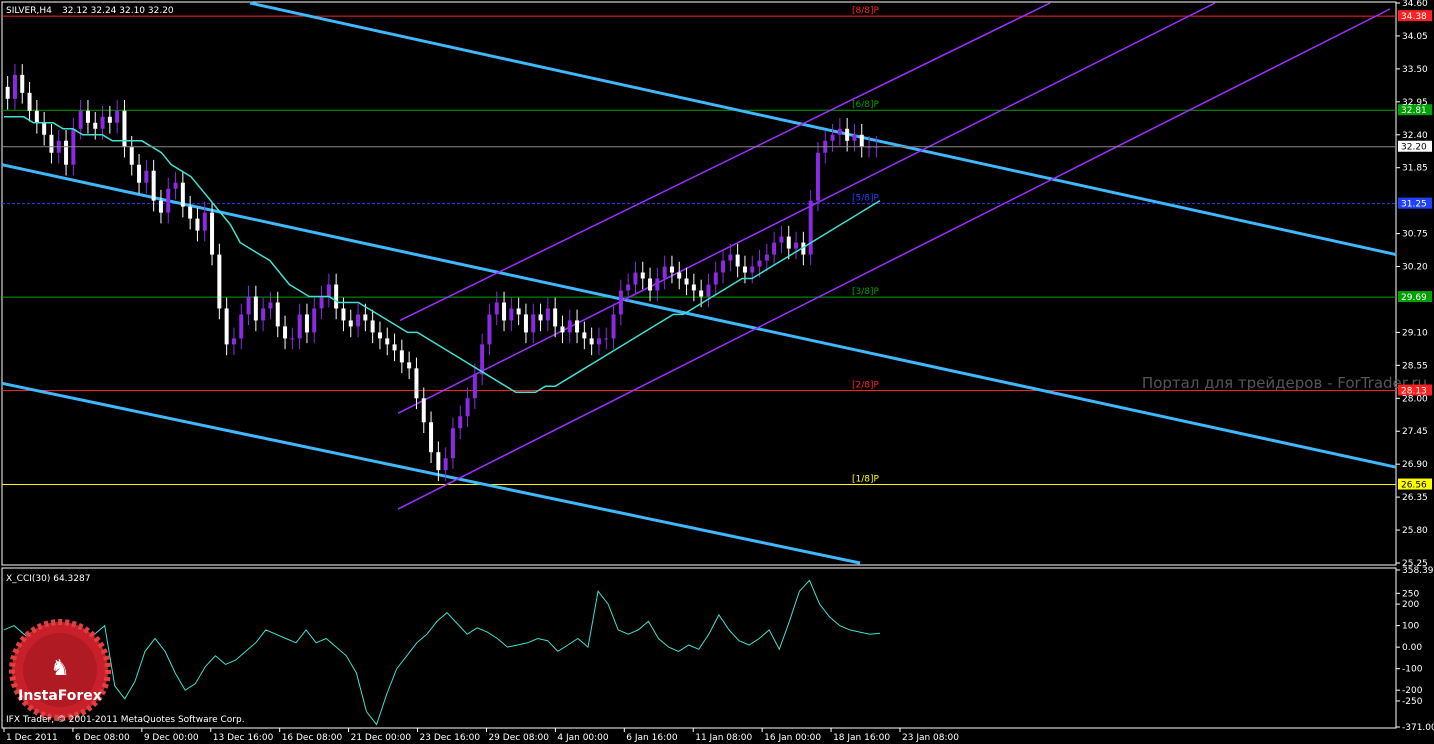 This screenshot has width=1434, height=744. I want to click on murrey-level-name: [6/8]P, so click(866, 105).